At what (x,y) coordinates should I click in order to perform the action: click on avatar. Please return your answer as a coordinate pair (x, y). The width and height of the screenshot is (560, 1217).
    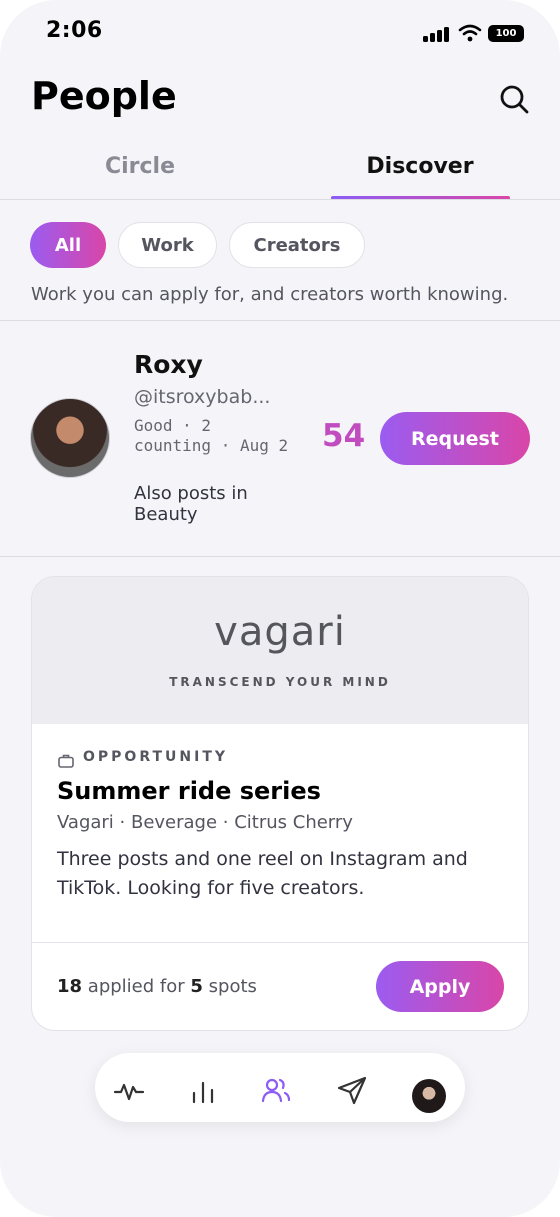
    Looking at the image, I should click on (70, 438).